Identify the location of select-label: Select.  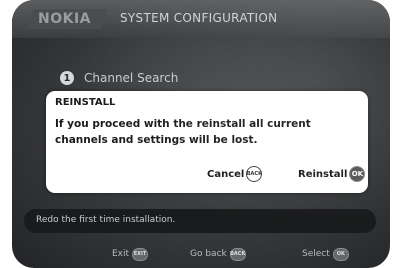
(316, 254).